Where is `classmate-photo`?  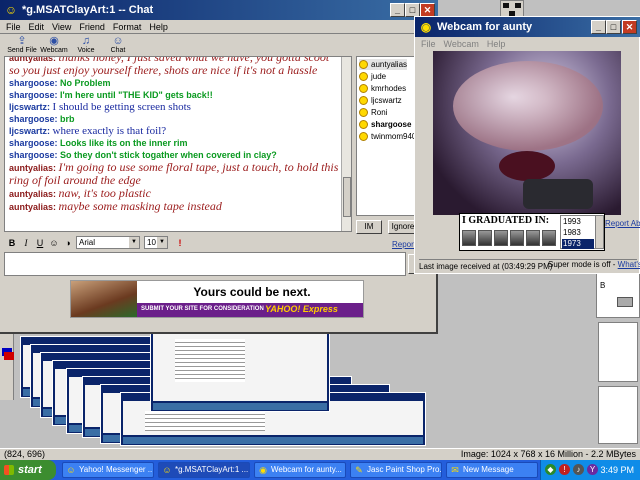 classmate-photo is located at coordinates (549, 238).